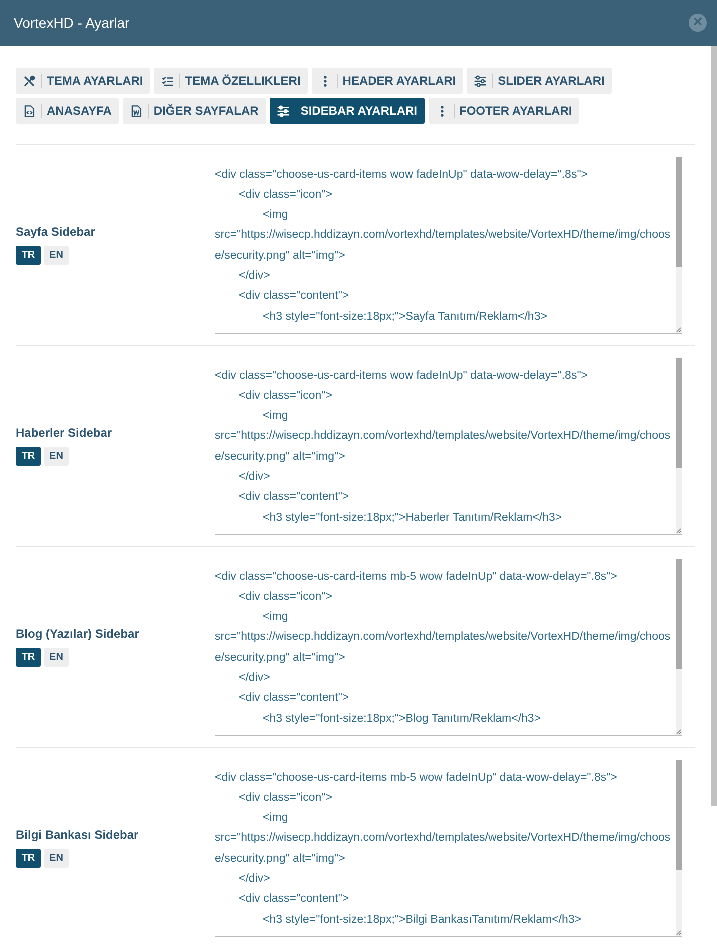  Describe the element at coordinates (29, 111) in the screenshot. I see `code-file-icon` at that location.